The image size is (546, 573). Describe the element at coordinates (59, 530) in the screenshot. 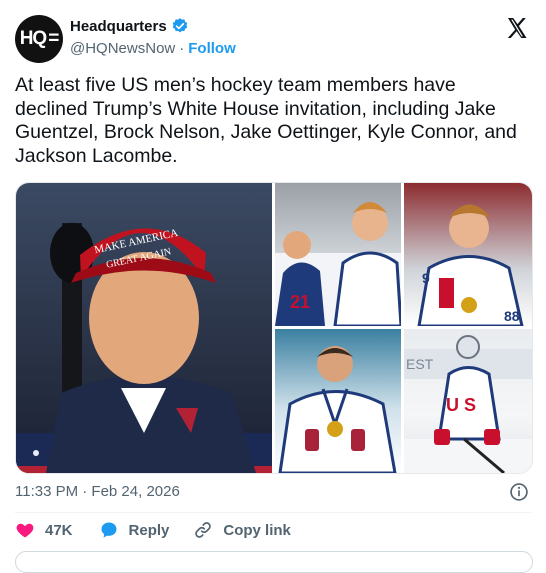

I see `likes-count: 47K` at that location.